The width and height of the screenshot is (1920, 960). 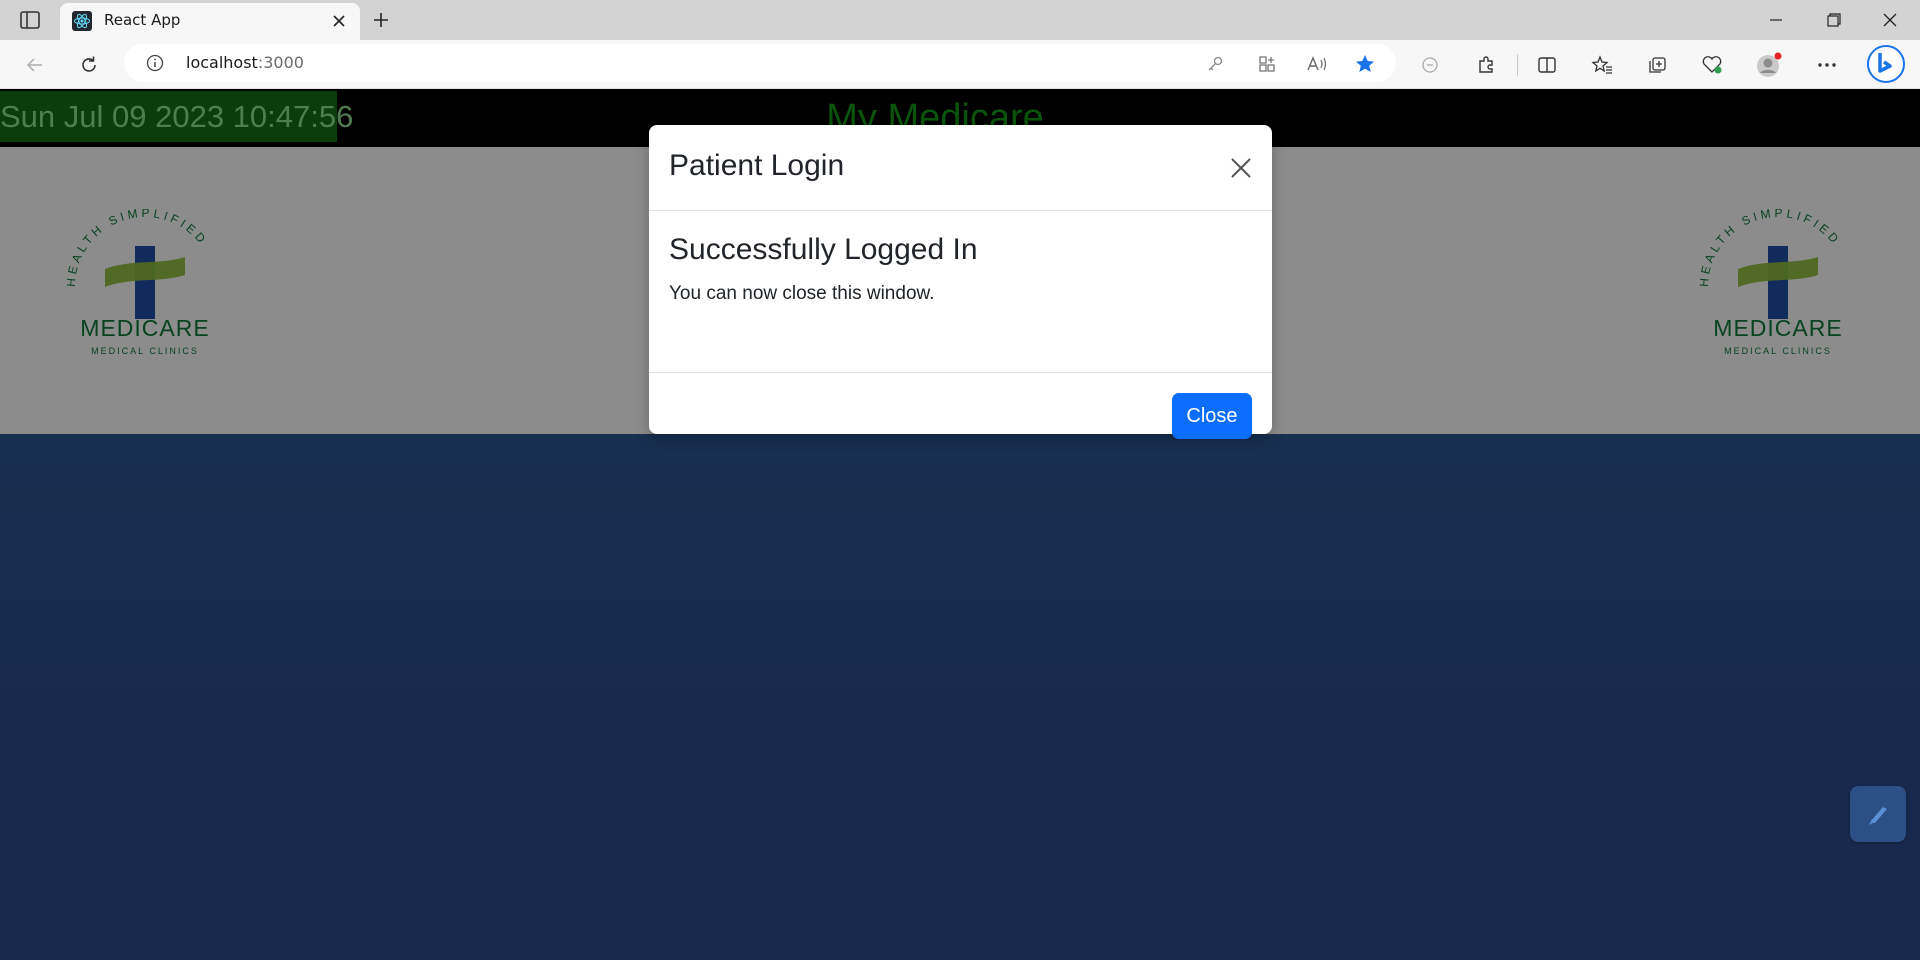 What do you see at coordinates (381, 20) in the screenshot?
I see `new-tab-icon` at bounding box center [381, 20].